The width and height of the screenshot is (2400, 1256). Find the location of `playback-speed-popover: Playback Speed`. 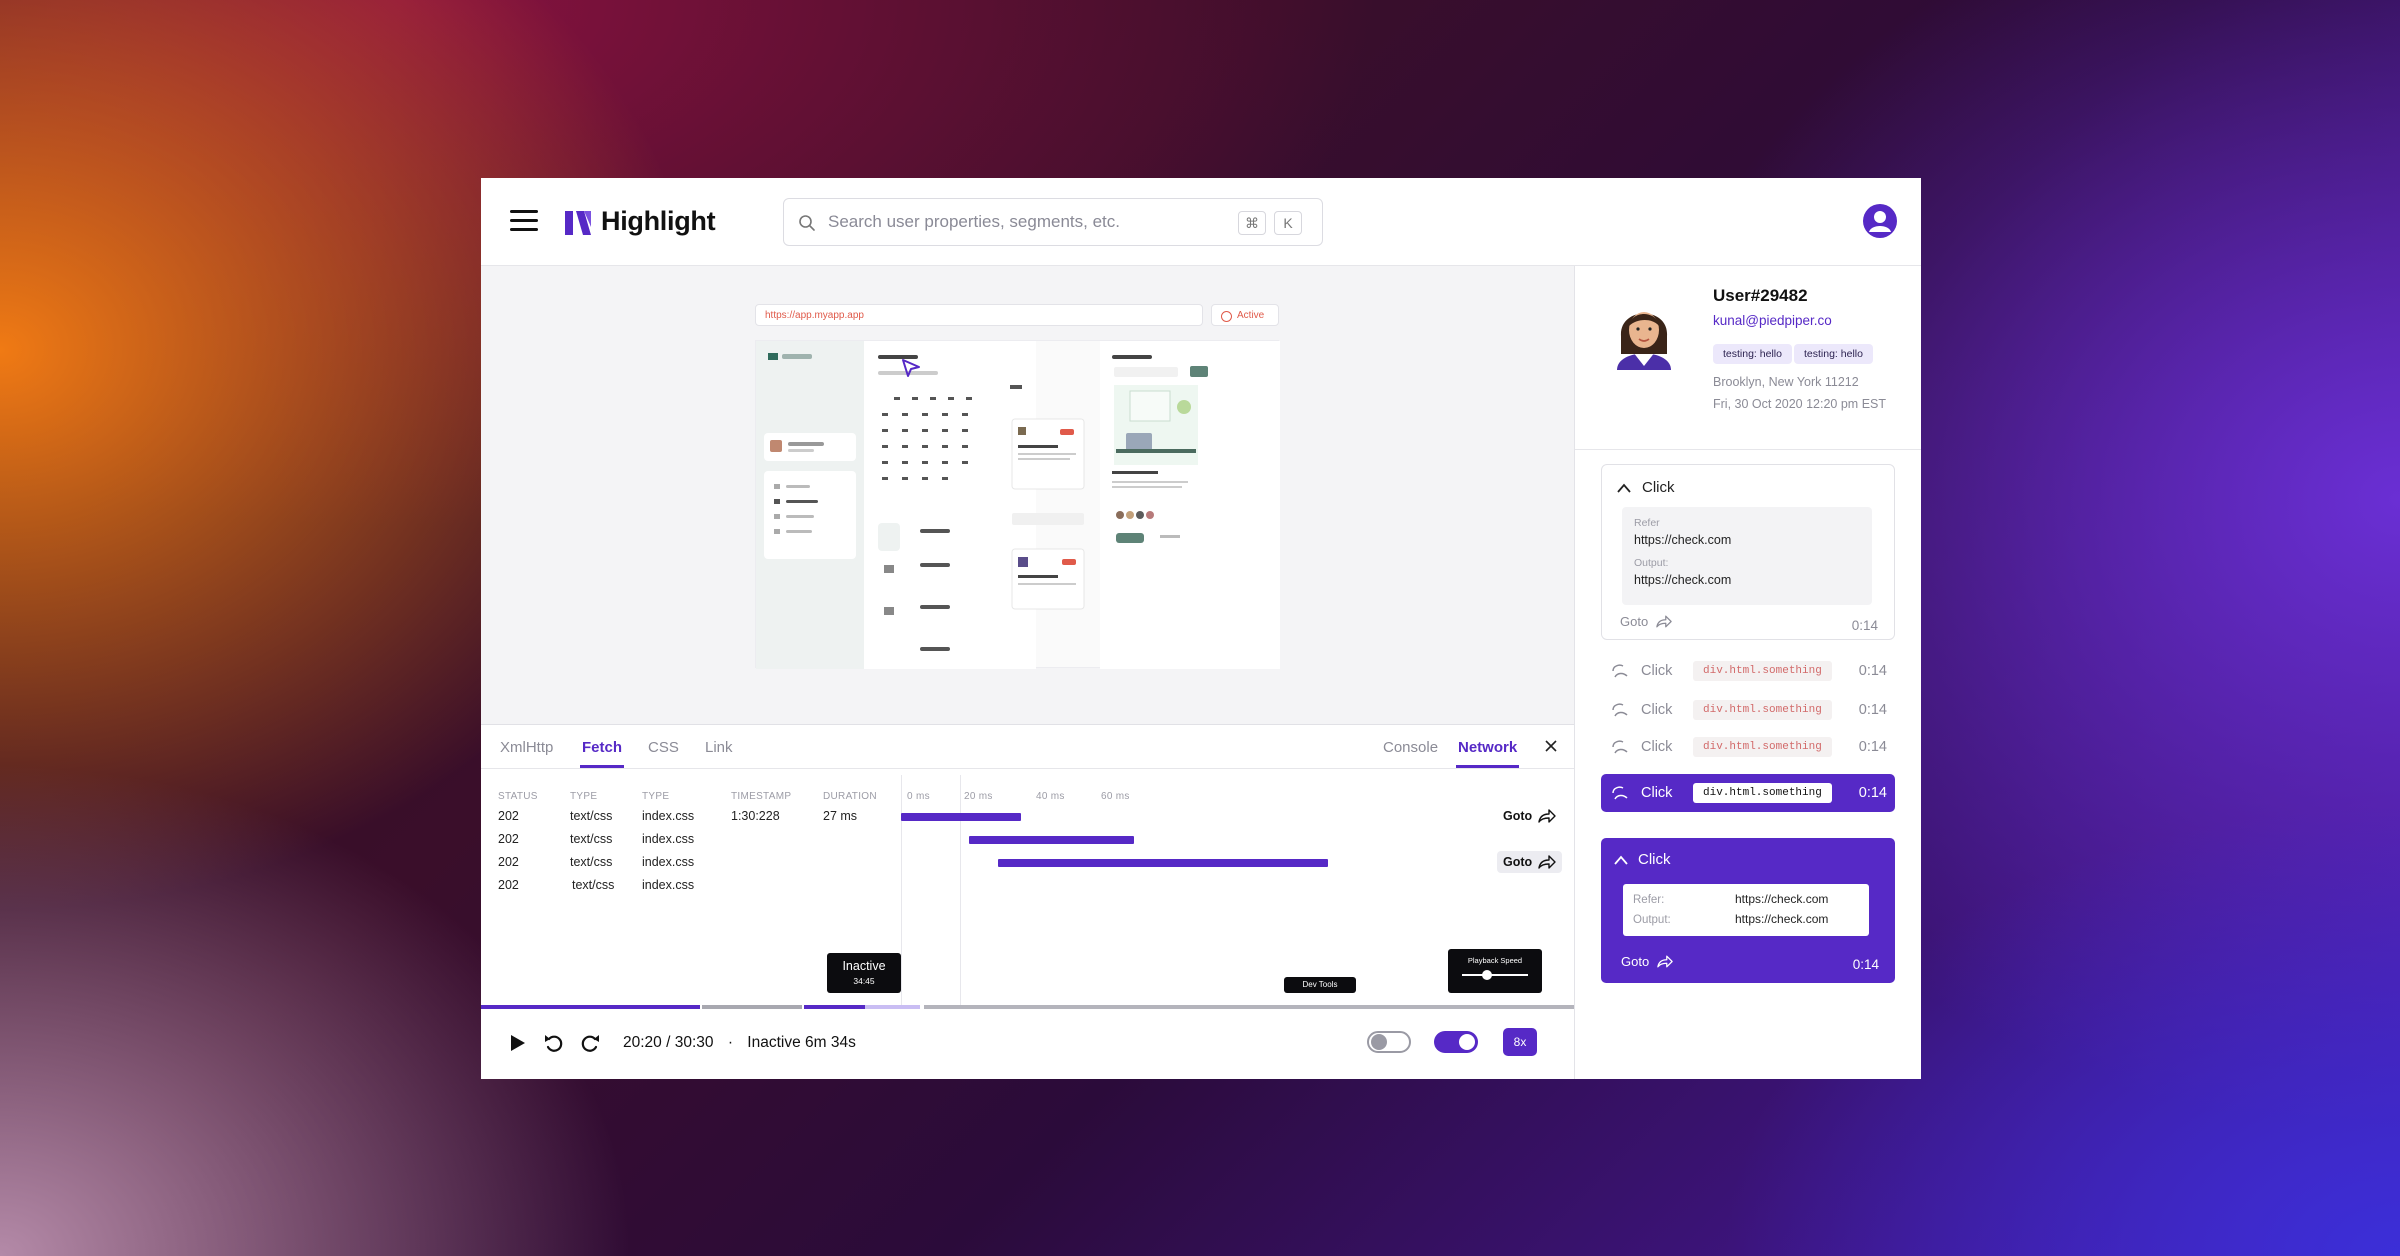

playback-speed-popover: Playback Speed is located at coordinates (1495, 971).